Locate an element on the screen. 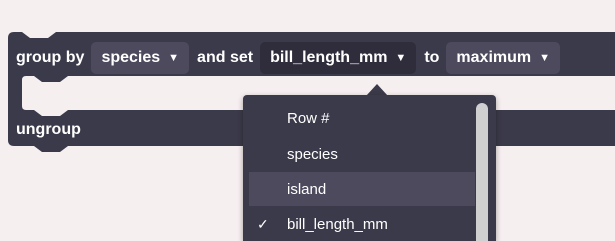 The width and height of the screenshot is (615, 241). set-field-value: bill_length_mm is located at coordinates (329, 57).